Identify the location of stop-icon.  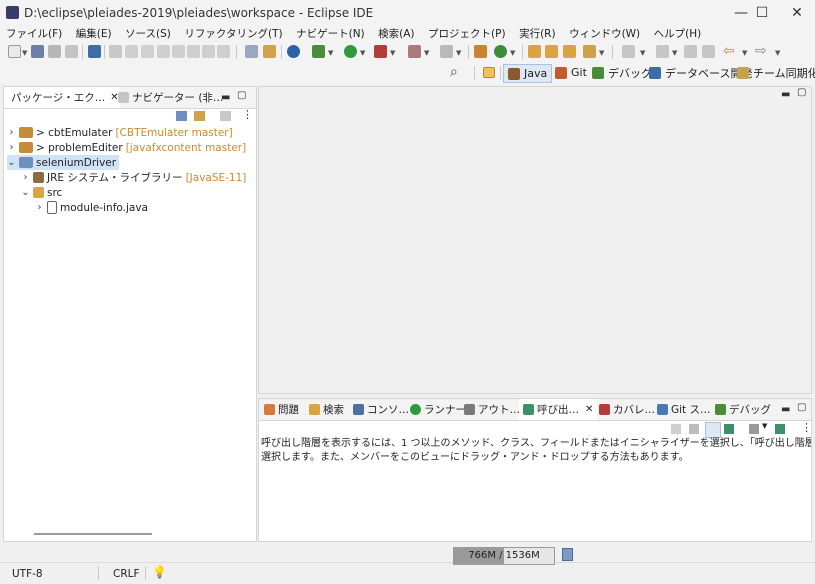
(163, 51).